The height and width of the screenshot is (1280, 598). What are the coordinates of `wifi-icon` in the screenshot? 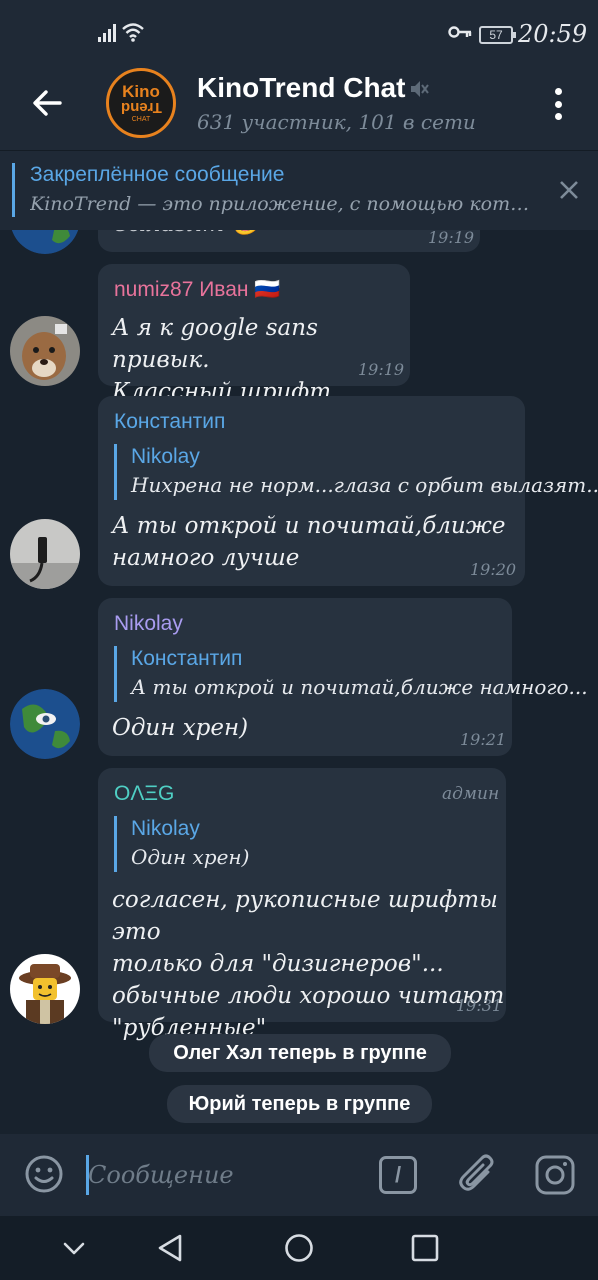 It's located at (133, 32).